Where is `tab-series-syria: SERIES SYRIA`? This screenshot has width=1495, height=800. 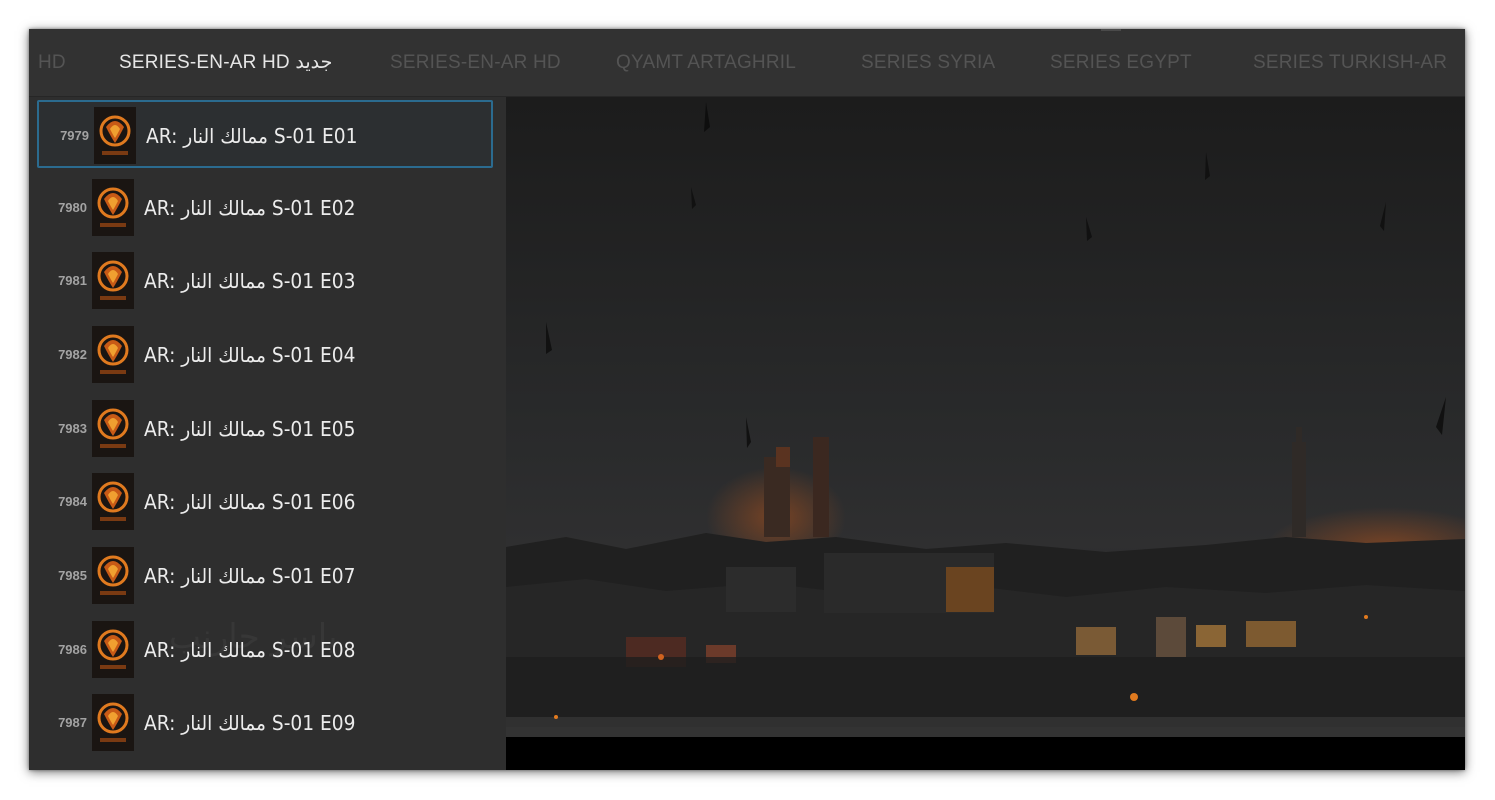 tab-series-syria: SERIES SYRIA is located at coordinates (928, 62).